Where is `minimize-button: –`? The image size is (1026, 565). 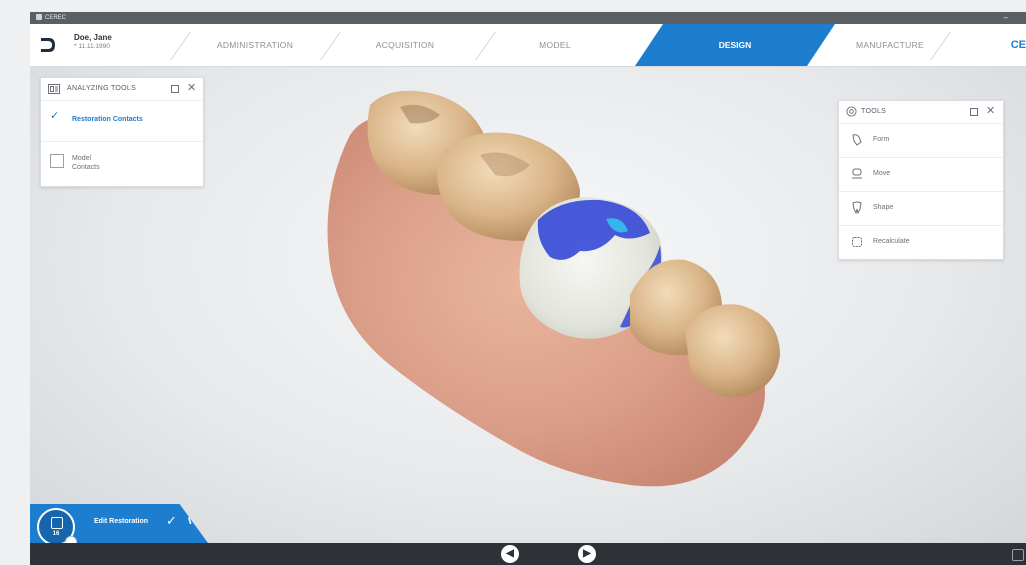
minimize-button: – is located at coordinates (1006, 18).